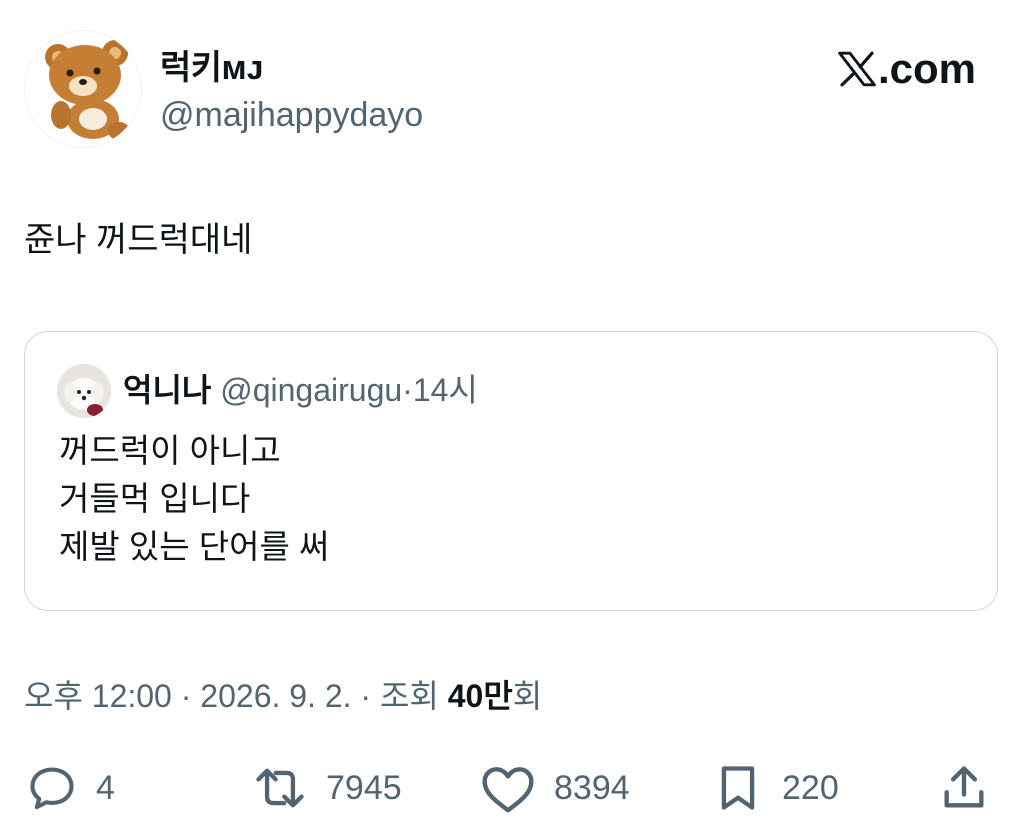 The image size is (1024, 840). I want to click on bear-avatar-icon, so click(87, 90).